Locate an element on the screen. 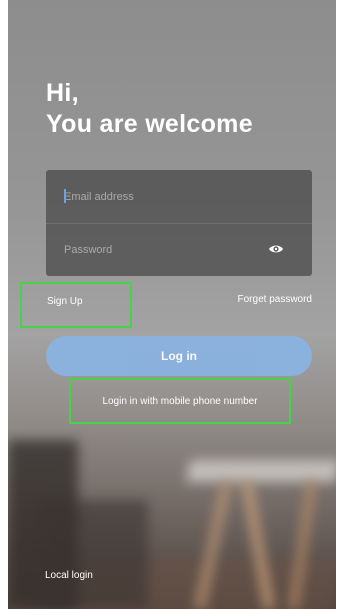 The width and height of the screenshot is (344, 609). eye-icon is located at coordinates (276, 249).